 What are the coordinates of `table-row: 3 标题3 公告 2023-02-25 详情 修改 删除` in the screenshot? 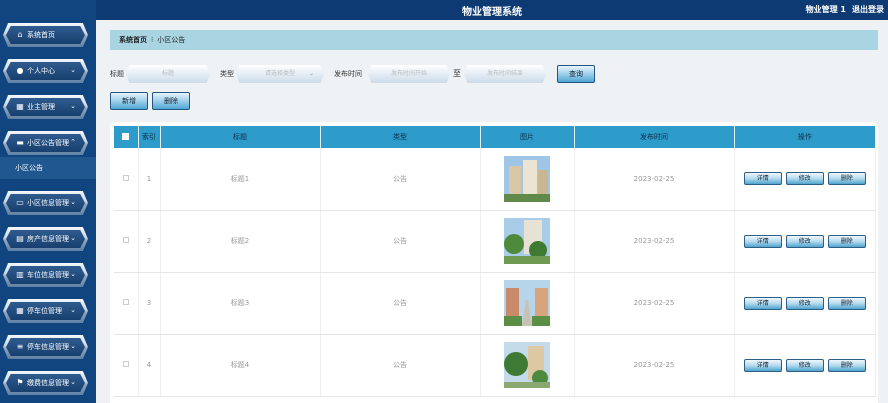 It's located at (495, 303).